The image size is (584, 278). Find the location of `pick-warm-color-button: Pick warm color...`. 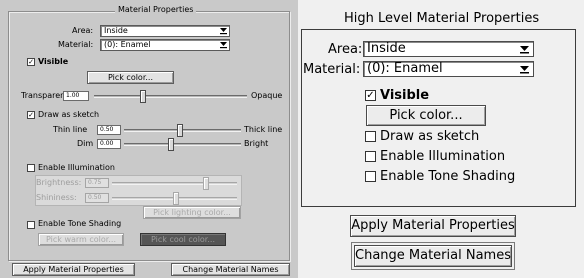

pick-warm-color-button: Pick warm color... is located at coordinates (81, 239).